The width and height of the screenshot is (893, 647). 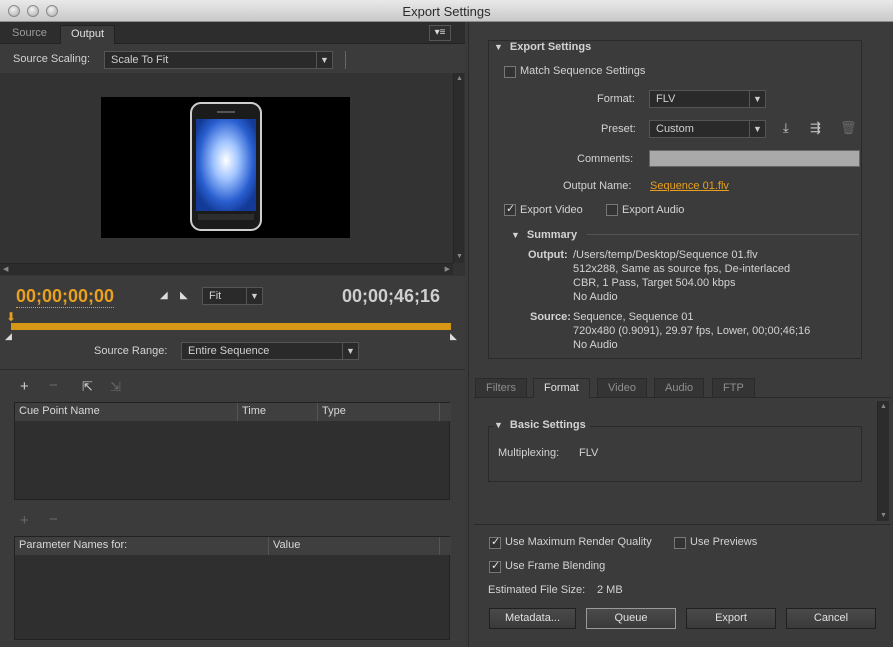 I want to click on source-scaling-label: Source Scaling:, so click(x=52, y=59).